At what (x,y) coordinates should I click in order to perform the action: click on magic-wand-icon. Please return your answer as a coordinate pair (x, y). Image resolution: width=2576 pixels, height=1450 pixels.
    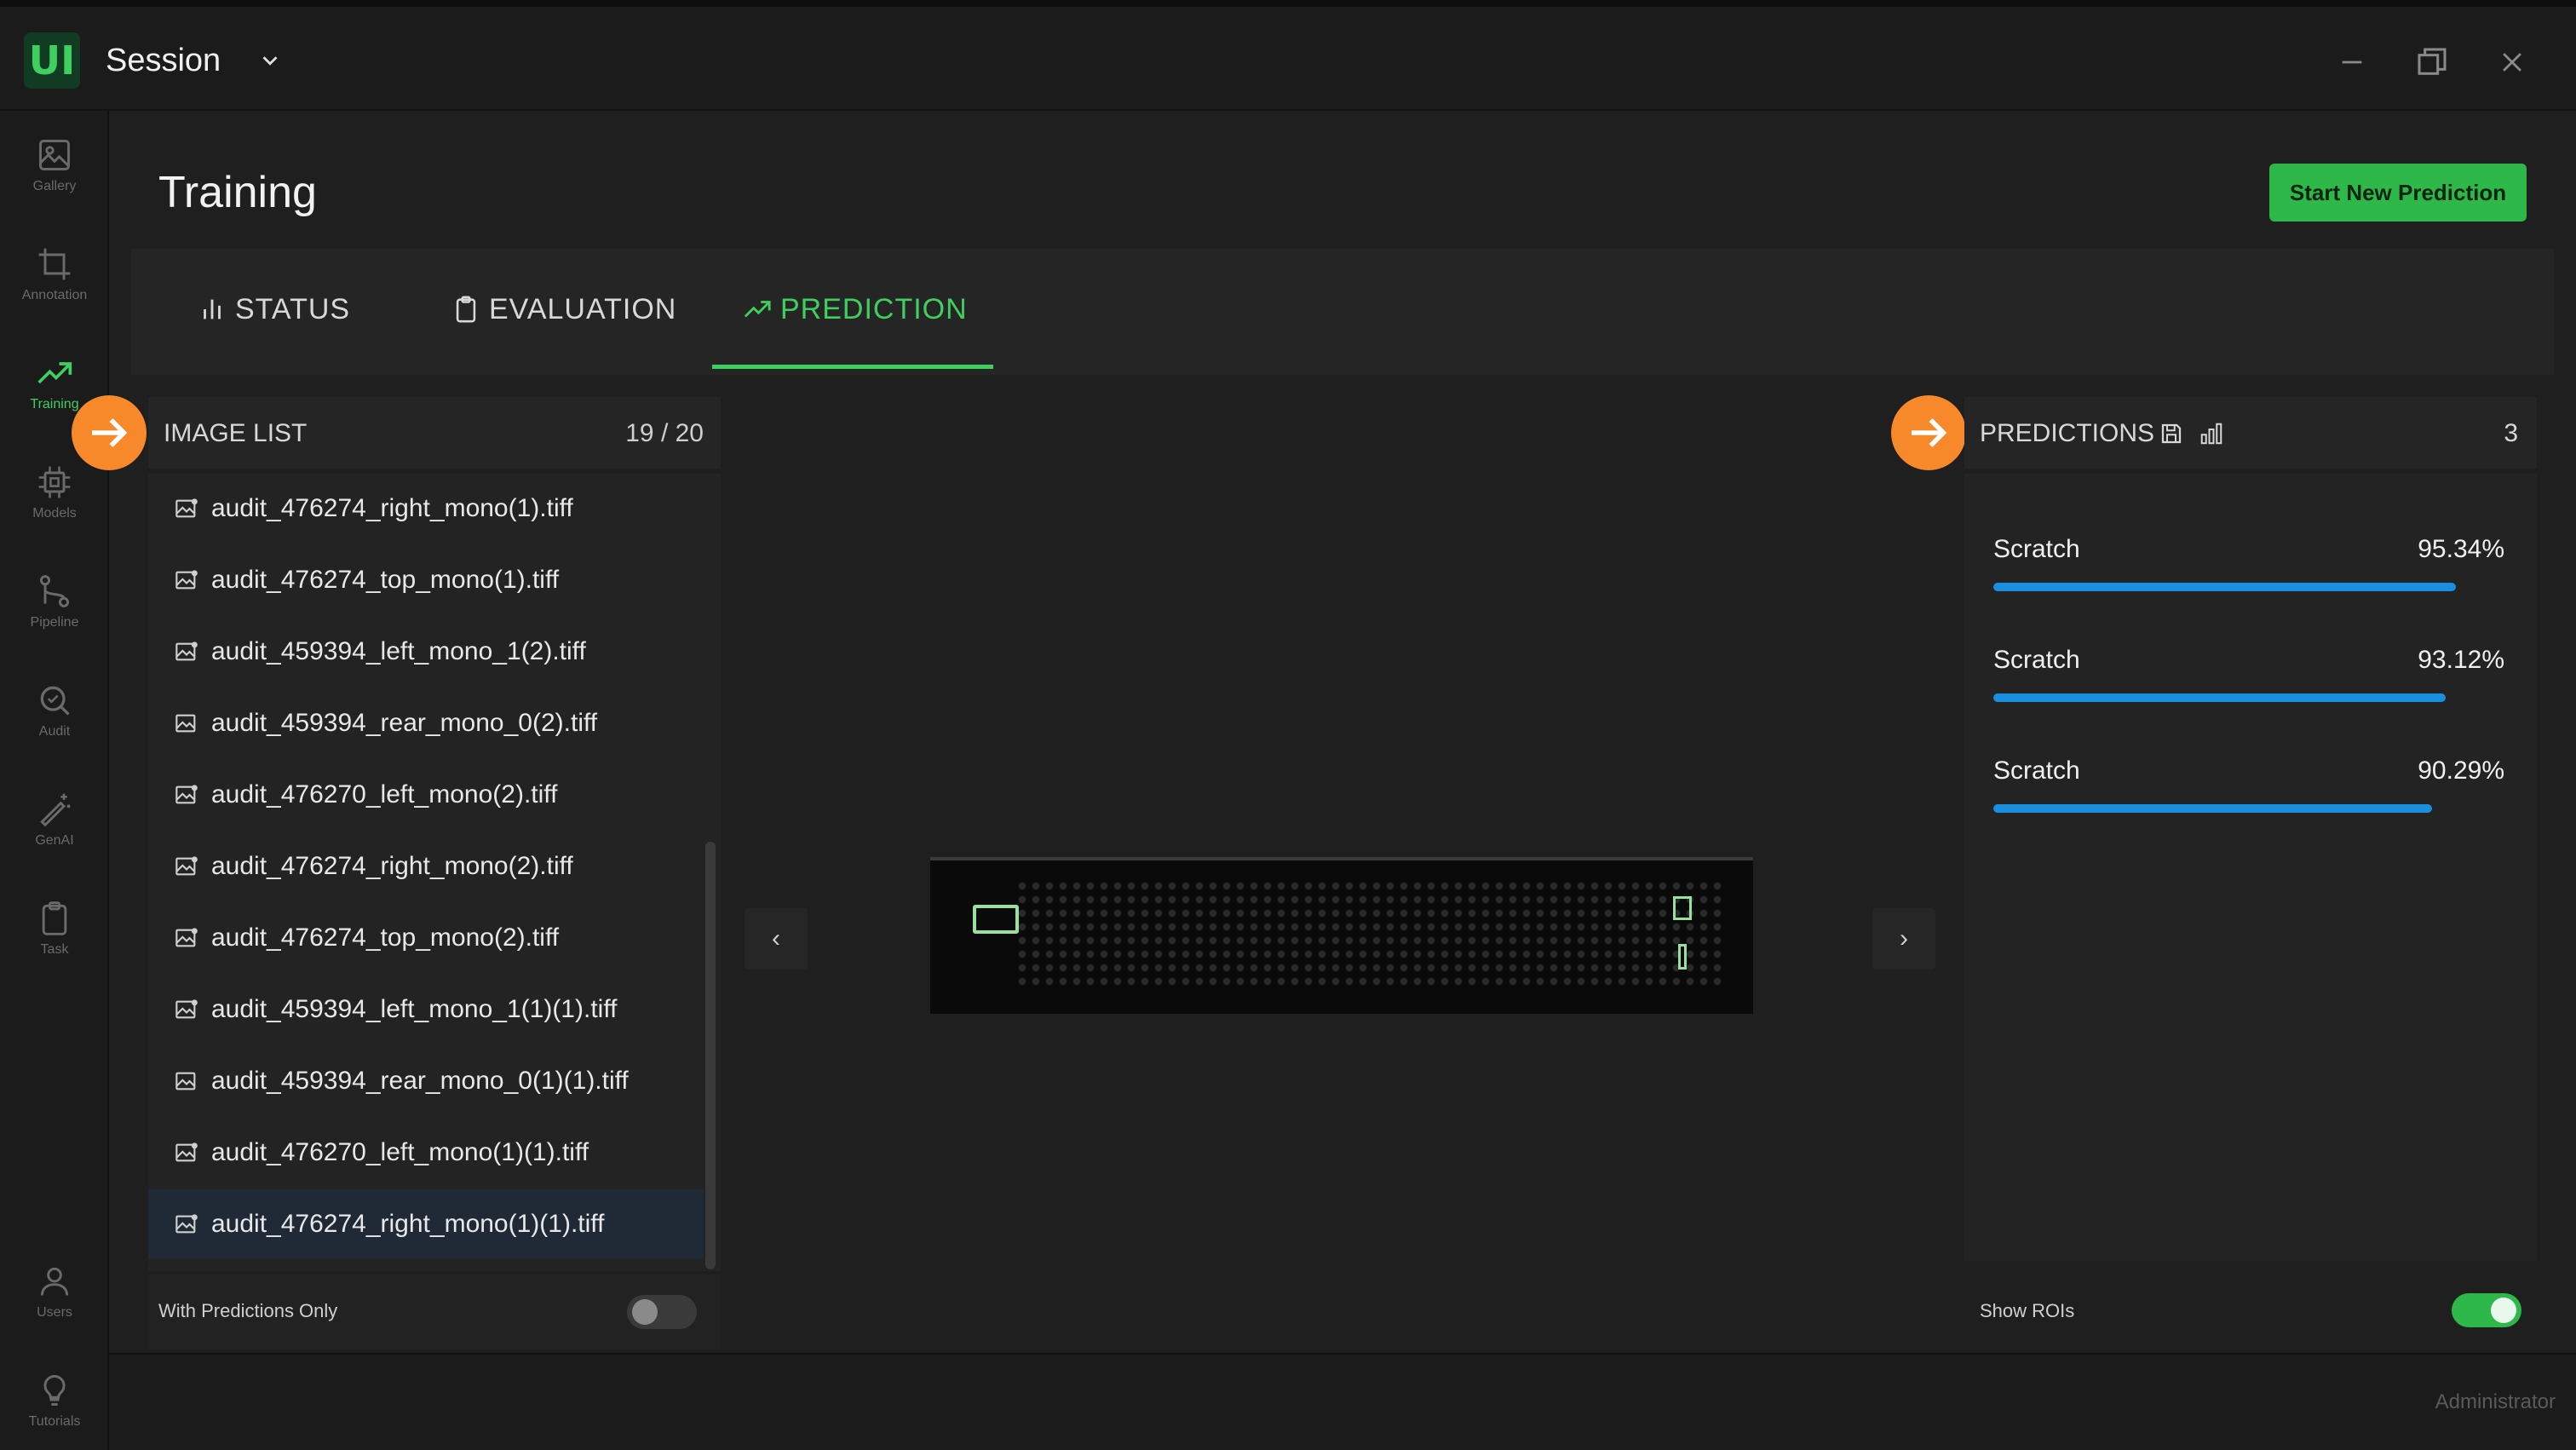
    Looking at the image, I should click on (56, 810).